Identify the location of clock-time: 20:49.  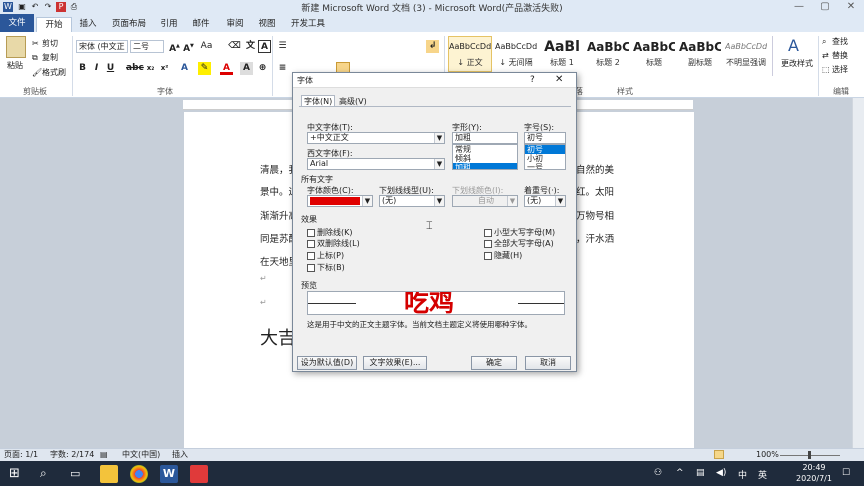
(814, 467).